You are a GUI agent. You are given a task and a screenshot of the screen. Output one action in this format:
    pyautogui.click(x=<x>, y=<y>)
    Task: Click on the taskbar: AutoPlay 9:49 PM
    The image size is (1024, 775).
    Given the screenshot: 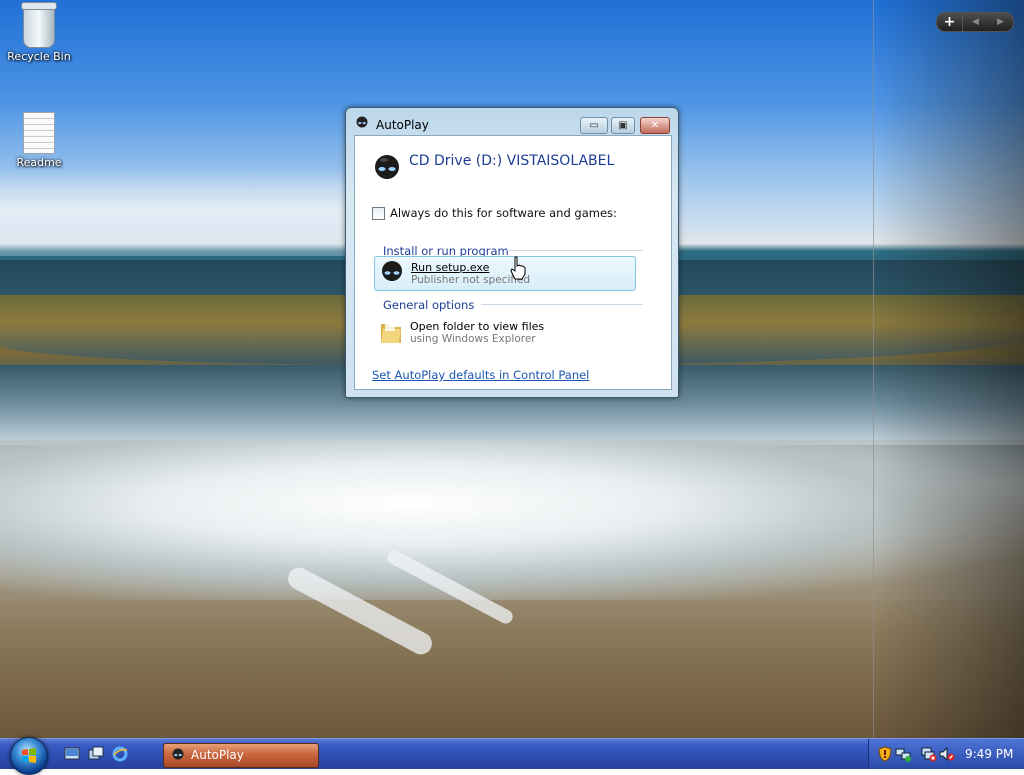 What is the action you would take?
    pyautogui.click(x=512, y=756)
    